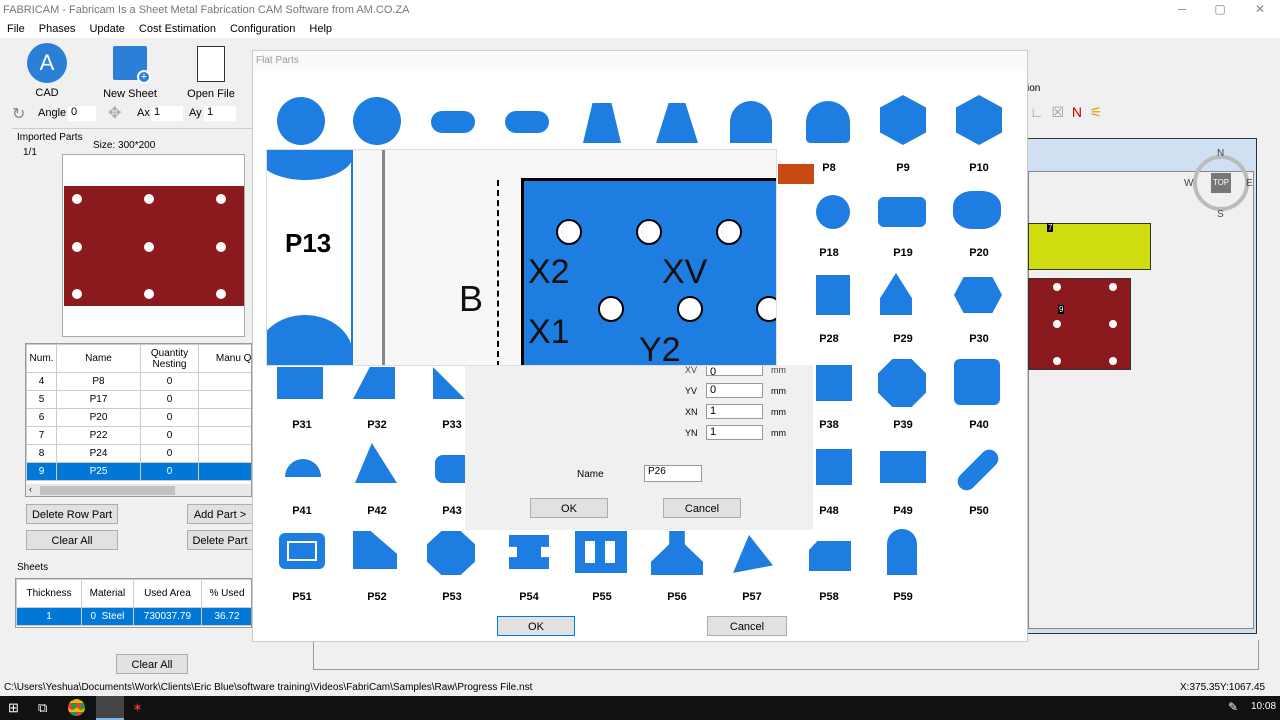  Describe the element at coordinates (130, 73) in the screenshot. I see `new-sheet-button: + New Sheet` at that location.